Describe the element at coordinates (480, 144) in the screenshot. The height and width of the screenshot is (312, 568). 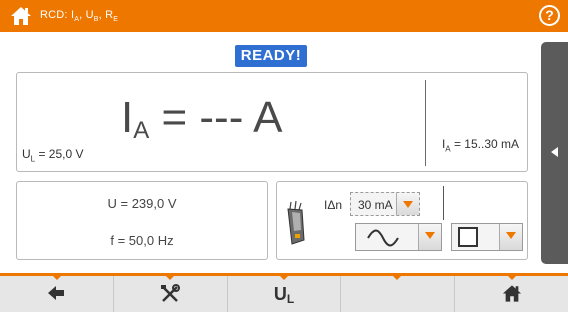
I see `range-value: IA = 15..30 mA` at that location.